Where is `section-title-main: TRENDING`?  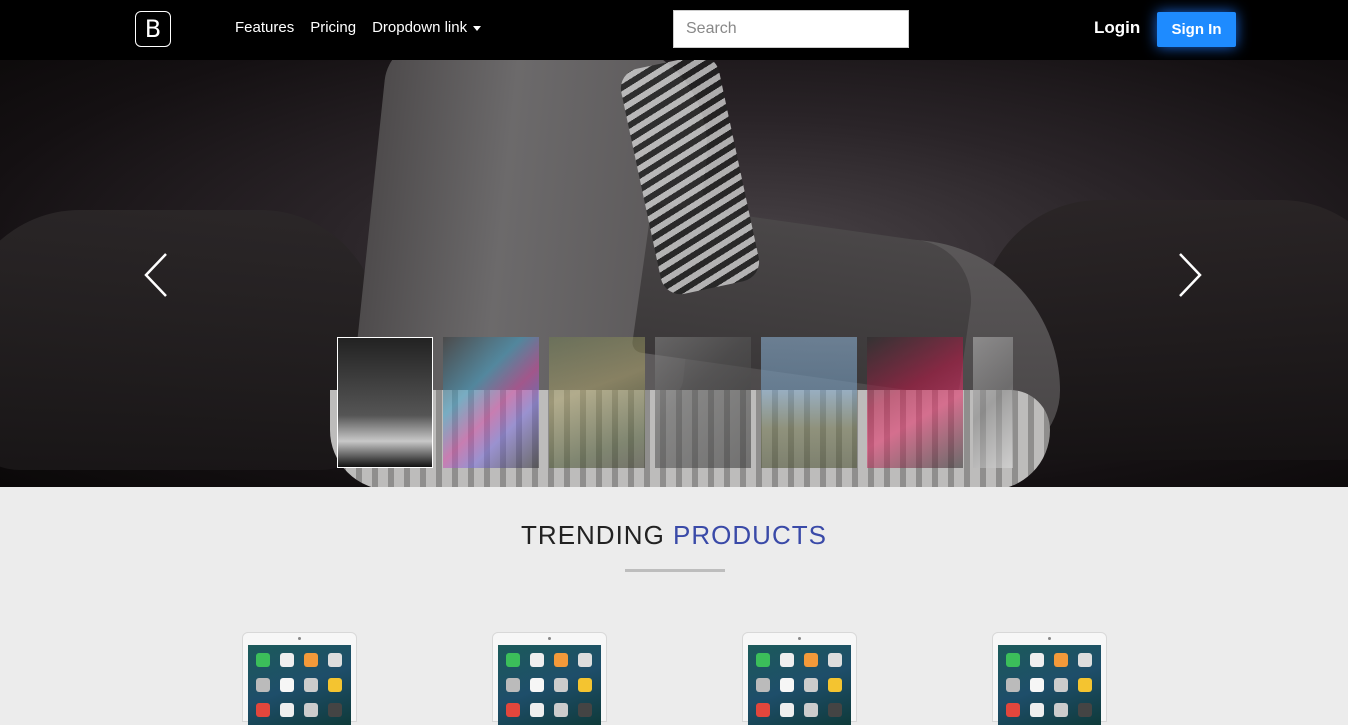 section-title-main: TRENDING is located at coordinates (593, 535).